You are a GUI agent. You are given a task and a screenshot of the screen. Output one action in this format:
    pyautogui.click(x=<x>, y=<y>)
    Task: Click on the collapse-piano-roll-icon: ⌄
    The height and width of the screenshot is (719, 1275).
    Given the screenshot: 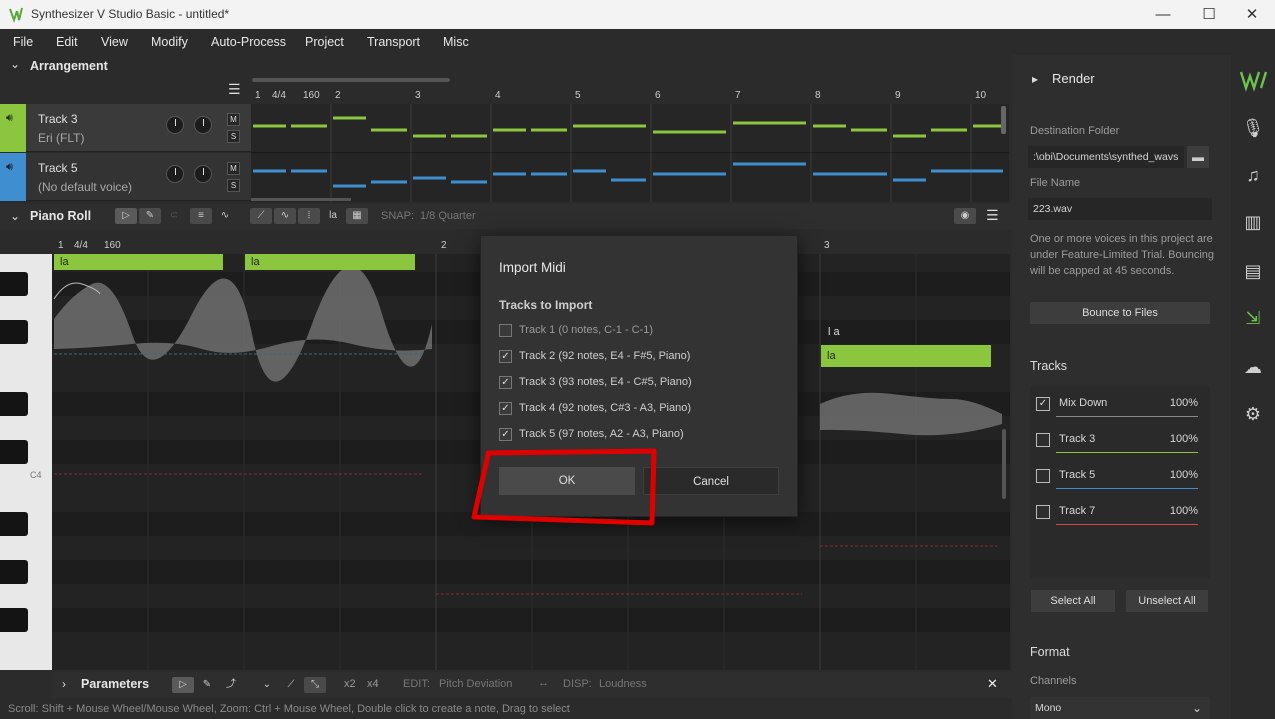 What is the action you would take?
    pyautogui.click(x=15, y=216)
    